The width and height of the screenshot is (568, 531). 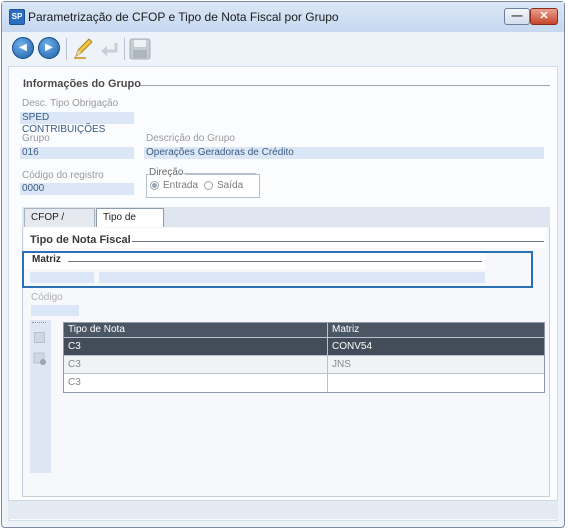 What do you see at coordinates (82, 84) in the screenshot?
I see `group-info-title: Informações do Grupo` at bounding box center [82, 84].